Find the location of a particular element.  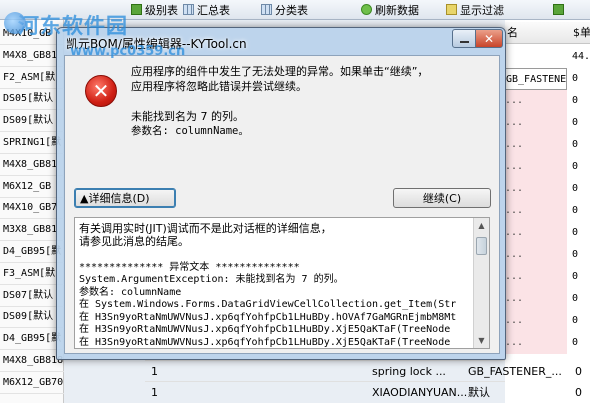

error-message-line4: 参数名: columnName。 is located at coordinates (190, 131).